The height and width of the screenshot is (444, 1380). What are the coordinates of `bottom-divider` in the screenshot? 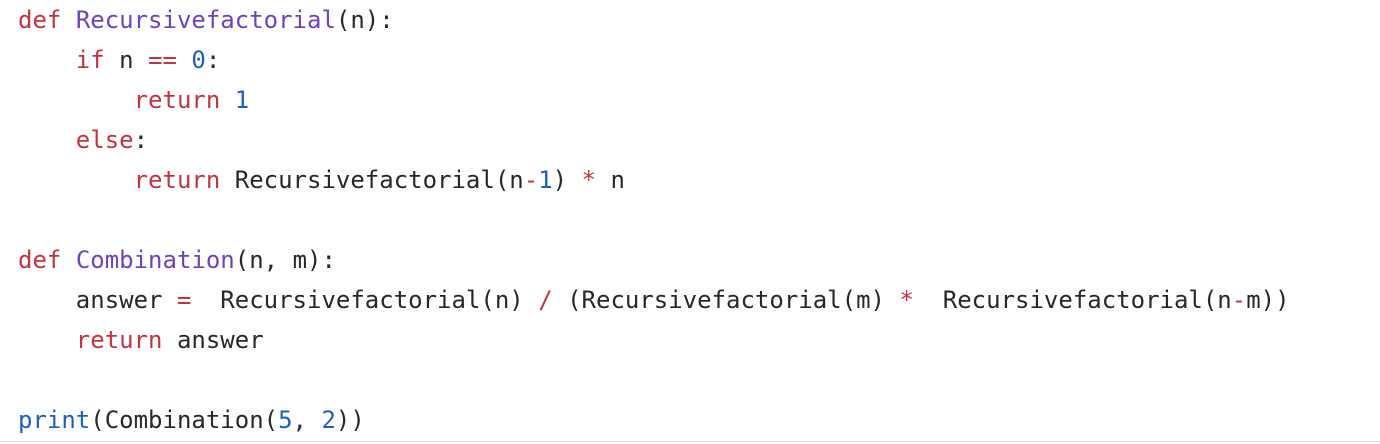 It's located at (690, 441).